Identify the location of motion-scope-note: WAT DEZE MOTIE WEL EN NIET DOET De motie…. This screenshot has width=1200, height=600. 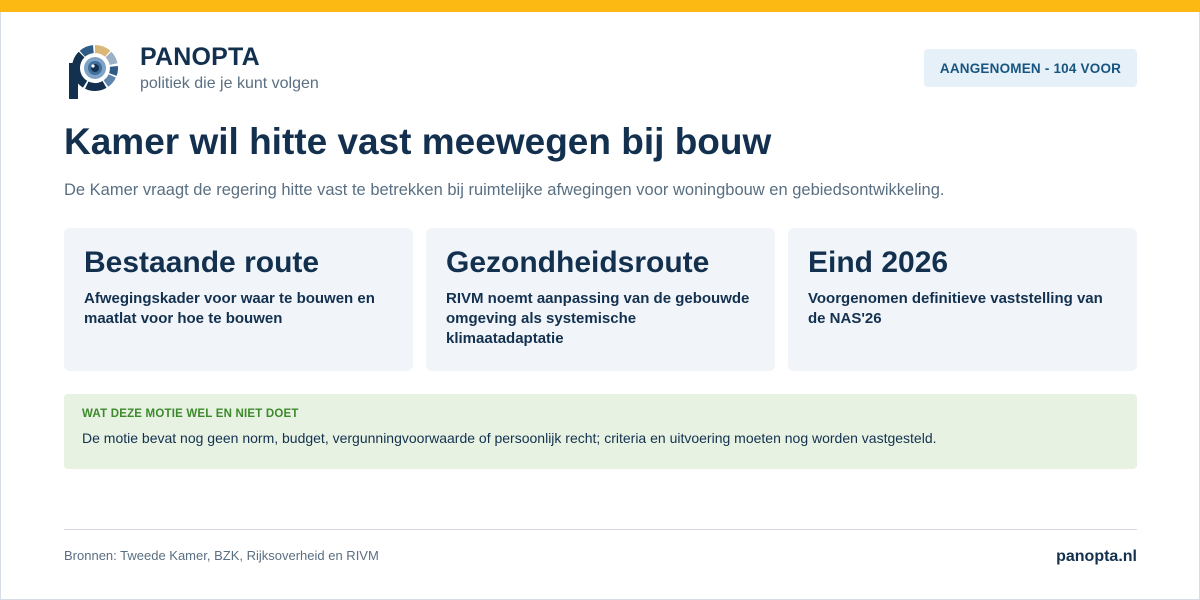
(600, 431).